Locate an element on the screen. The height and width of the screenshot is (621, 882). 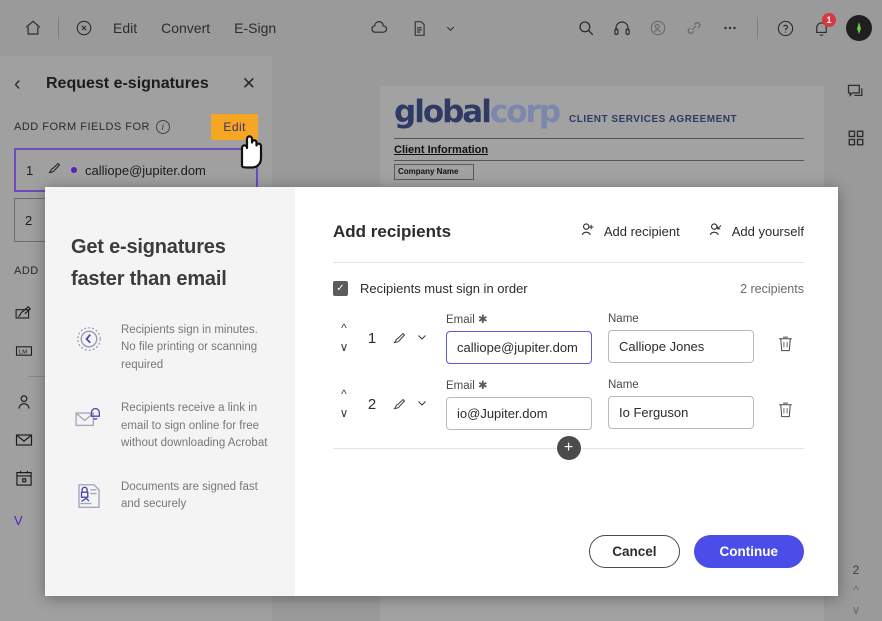
menu-item-esign: E-Sign is located at coordinates (255, 28).